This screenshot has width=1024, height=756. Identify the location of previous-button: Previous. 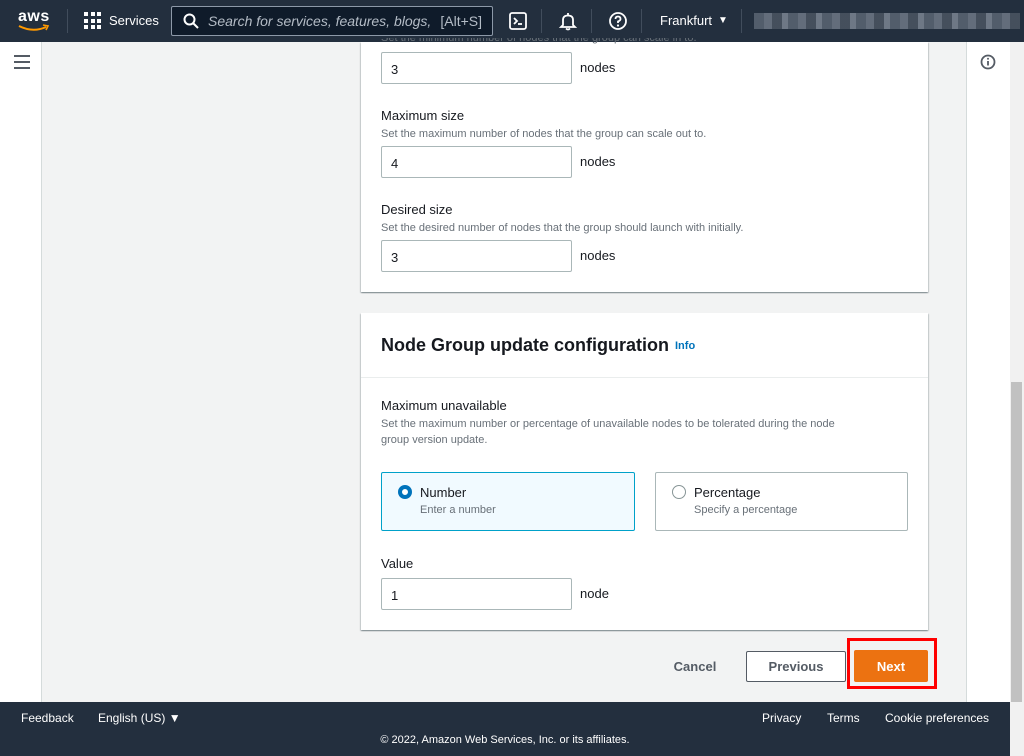
(796, 666).